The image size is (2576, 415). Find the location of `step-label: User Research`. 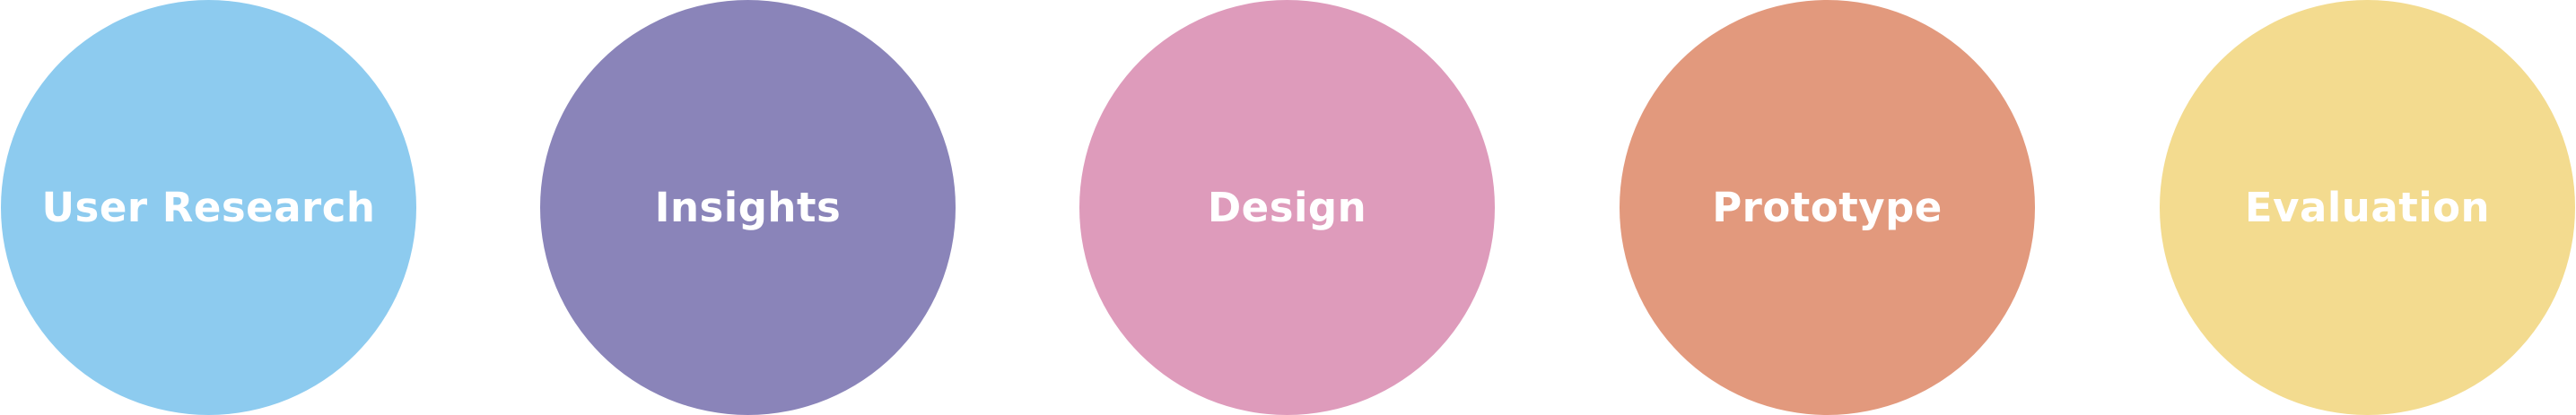

step-label: User Research is located at coordinates (208, 207).